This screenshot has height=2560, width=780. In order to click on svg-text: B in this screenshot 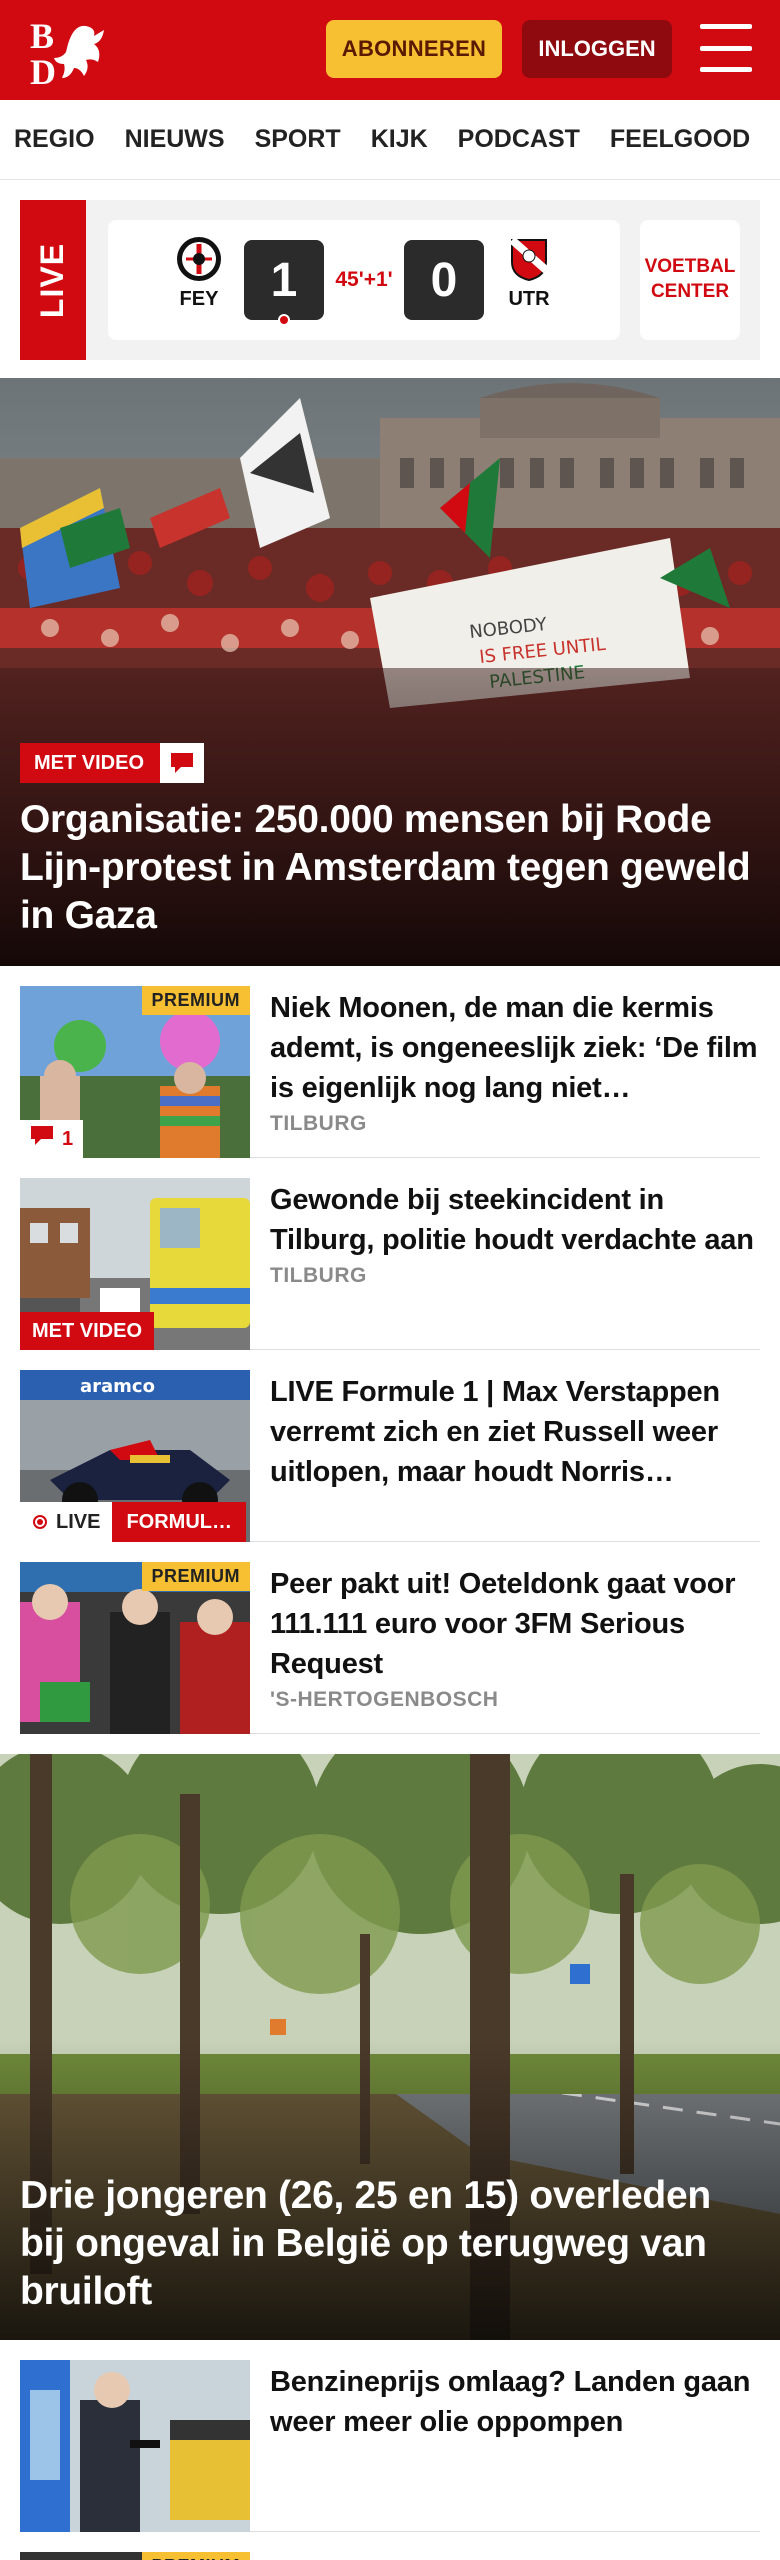, I will do `click(42, 36)`.